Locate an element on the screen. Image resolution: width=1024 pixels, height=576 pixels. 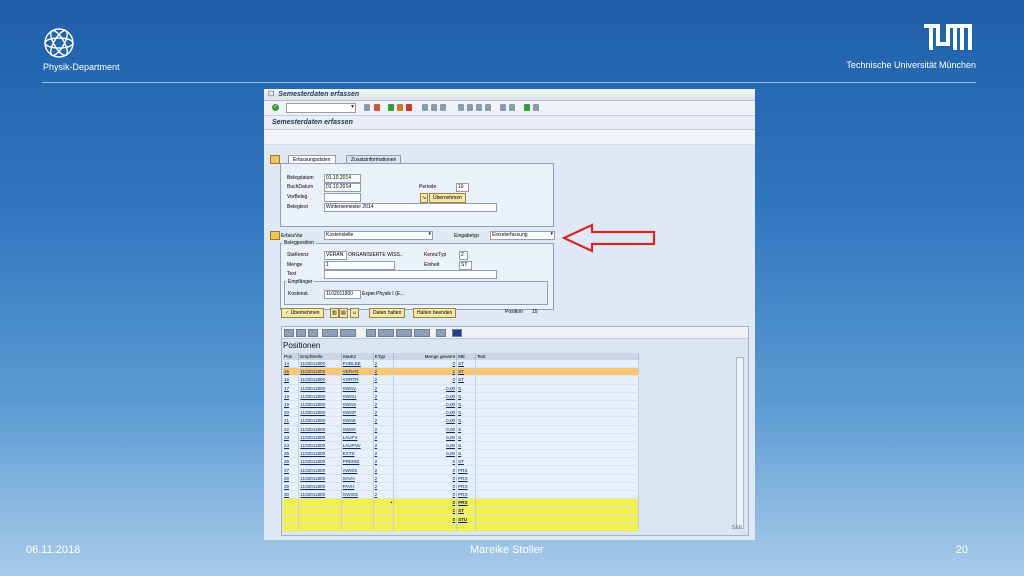
table-row: 28 1102011800 SAVH 2 0 PRS is located at coordinates (461, 478).